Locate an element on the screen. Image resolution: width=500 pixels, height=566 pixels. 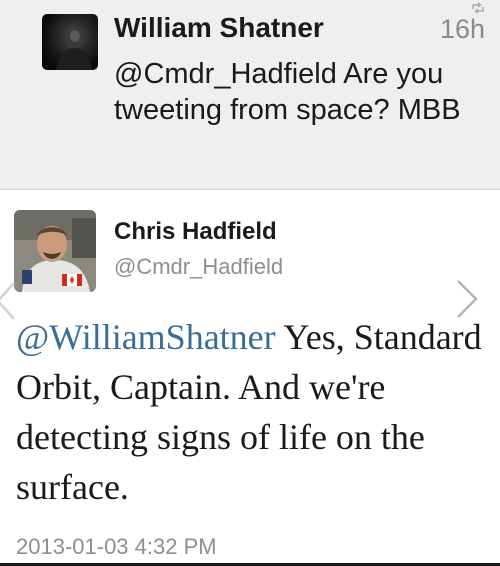
tweet-author-name: Chris Hadfield is located at coordinates (195, 232).